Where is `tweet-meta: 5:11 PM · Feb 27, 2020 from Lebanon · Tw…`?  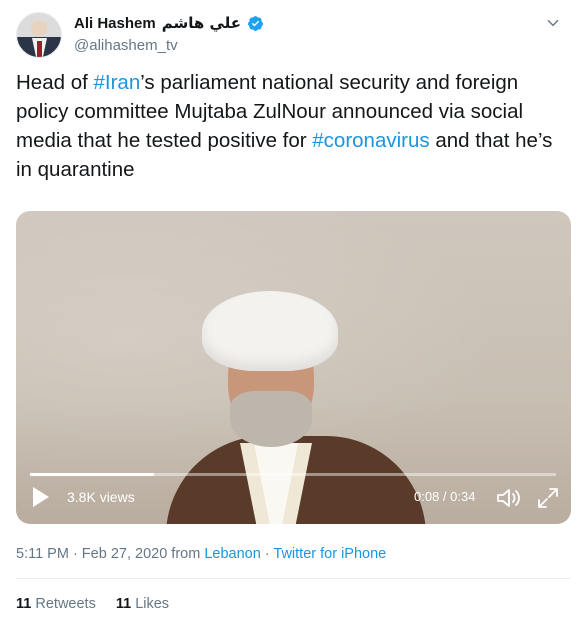
tweet-meta: 5:11 PM · Feb 27, 2020 from Lebanon · Tw… is located at coordinates (201, 554).